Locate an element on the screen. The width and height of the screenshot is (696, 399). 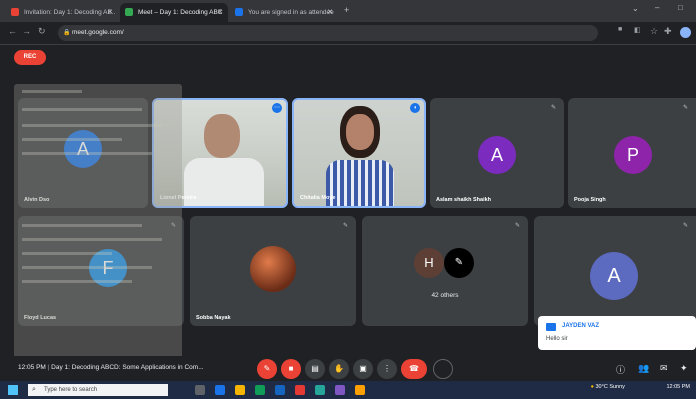
weather-icon: ● is located at coordinates (592, 387).